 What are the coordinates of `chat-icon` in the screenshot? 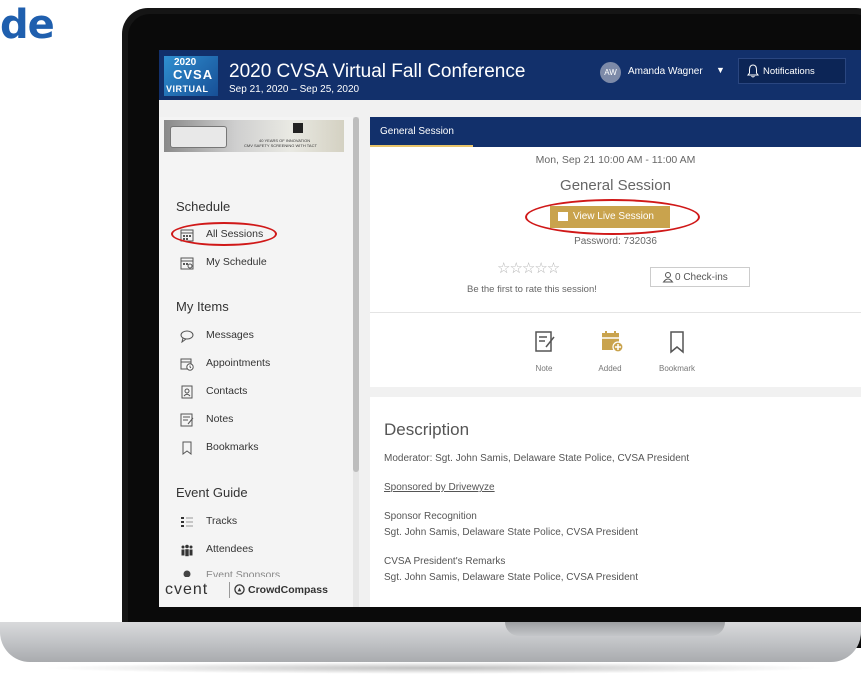 It's located at (187, 336).